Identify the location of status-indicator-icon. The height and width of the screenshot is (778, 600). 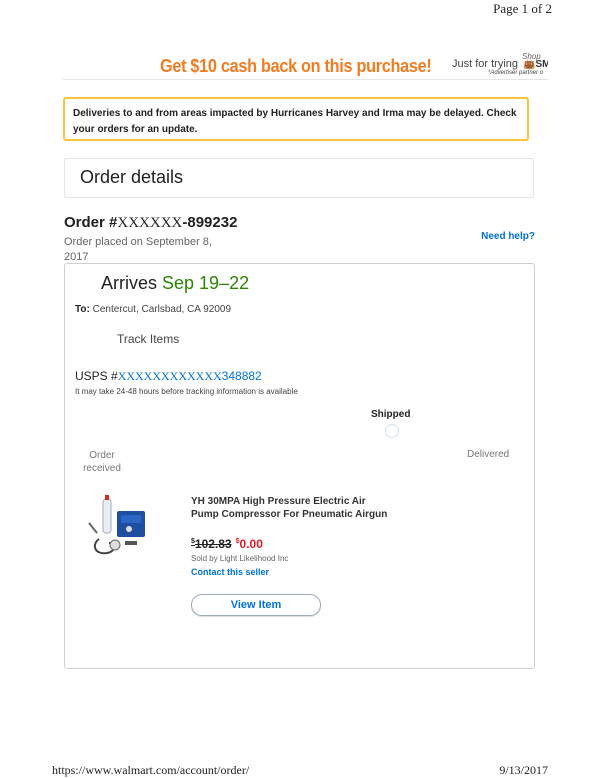
(392, 431).